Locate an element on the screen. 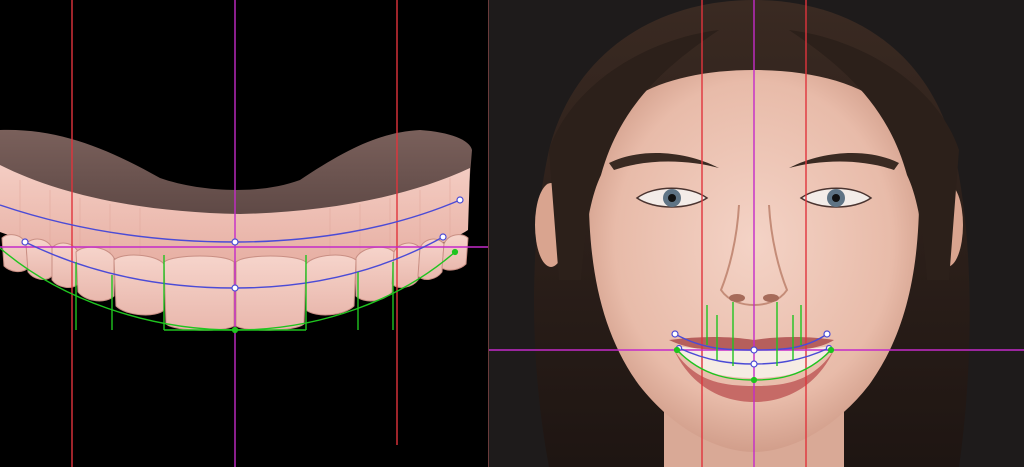  tooth-right-lateral is located at coordinates (139, 285).